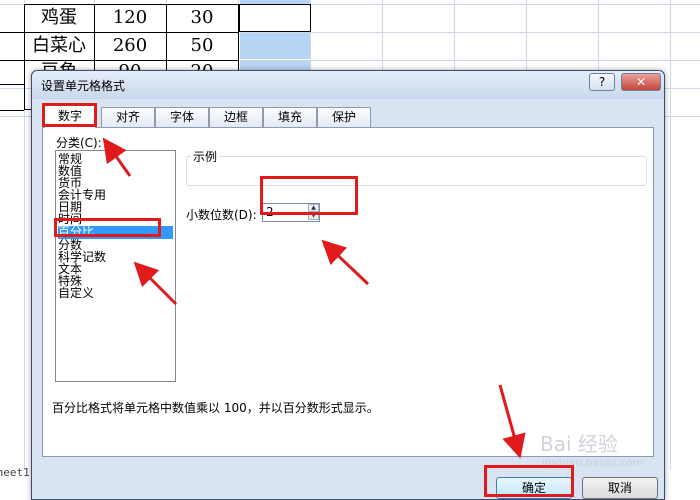  I want to click on arrow-to-decimals, so click(345, 262).